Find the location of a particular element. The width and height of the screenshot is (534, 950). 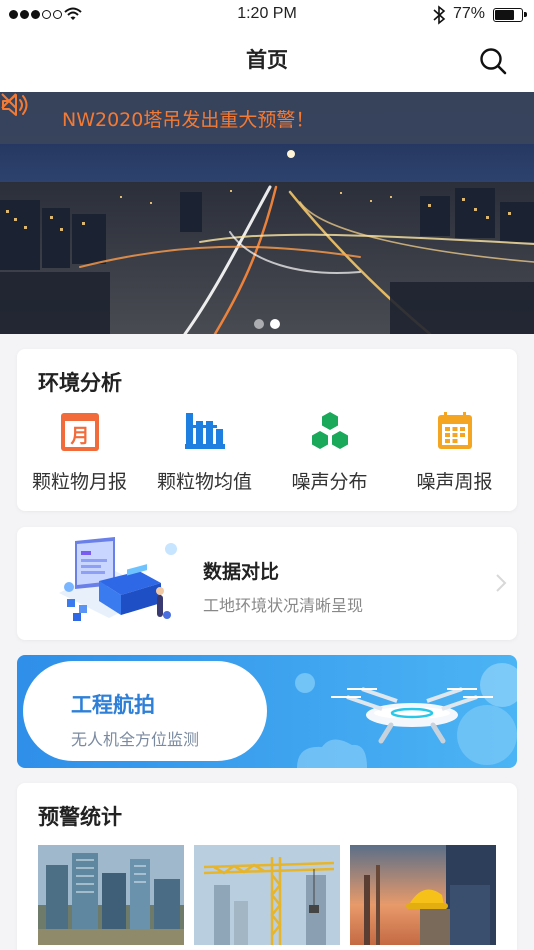

env-item-noise-distribution: 噪声分布 is located at coordinates (329, 452).